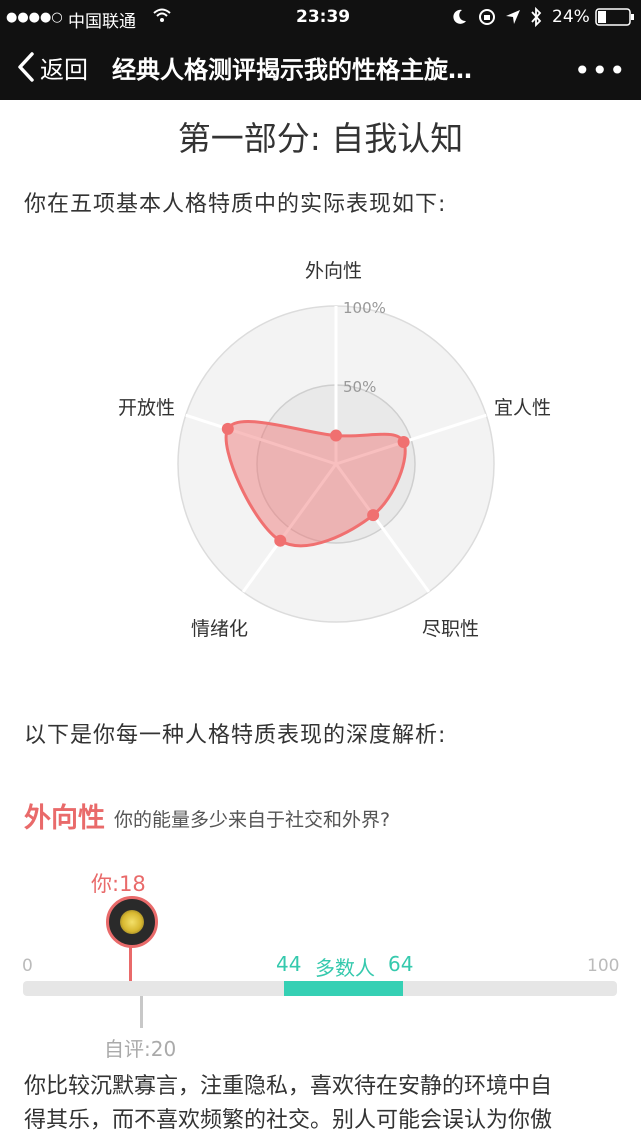  What do you see at coordinates (27, 966) in the screenshot?
I see `scale-min-label: 0` at bounding box center [27, 966].